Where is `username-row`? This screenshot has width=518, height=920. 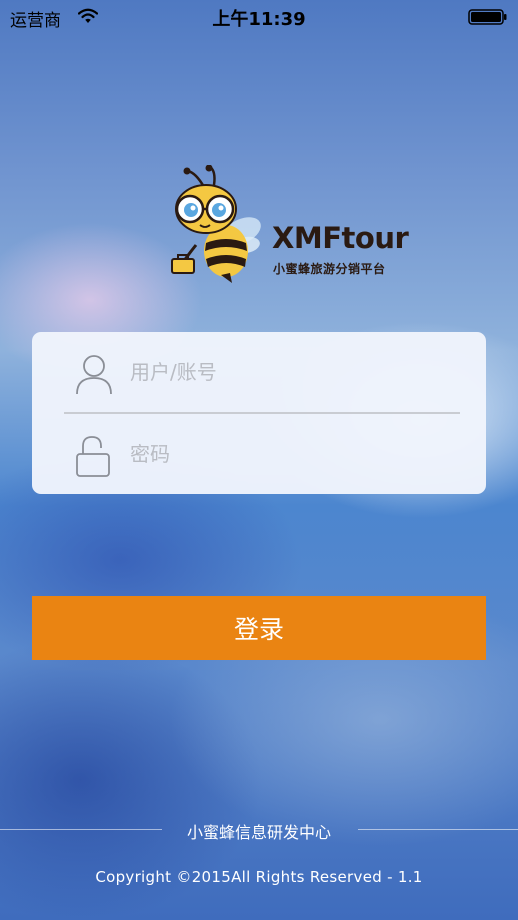 username-row is located at coordinates (262, 372).